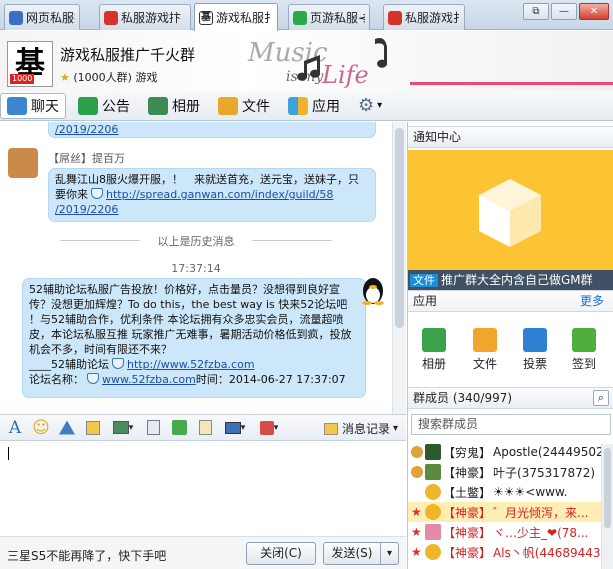 The height and width of the screenshot is (569, 613). What do you see at coordinates (244, 106) in the screenshot?
I see `tab-files: 文件` at bounding box center [244, 106].